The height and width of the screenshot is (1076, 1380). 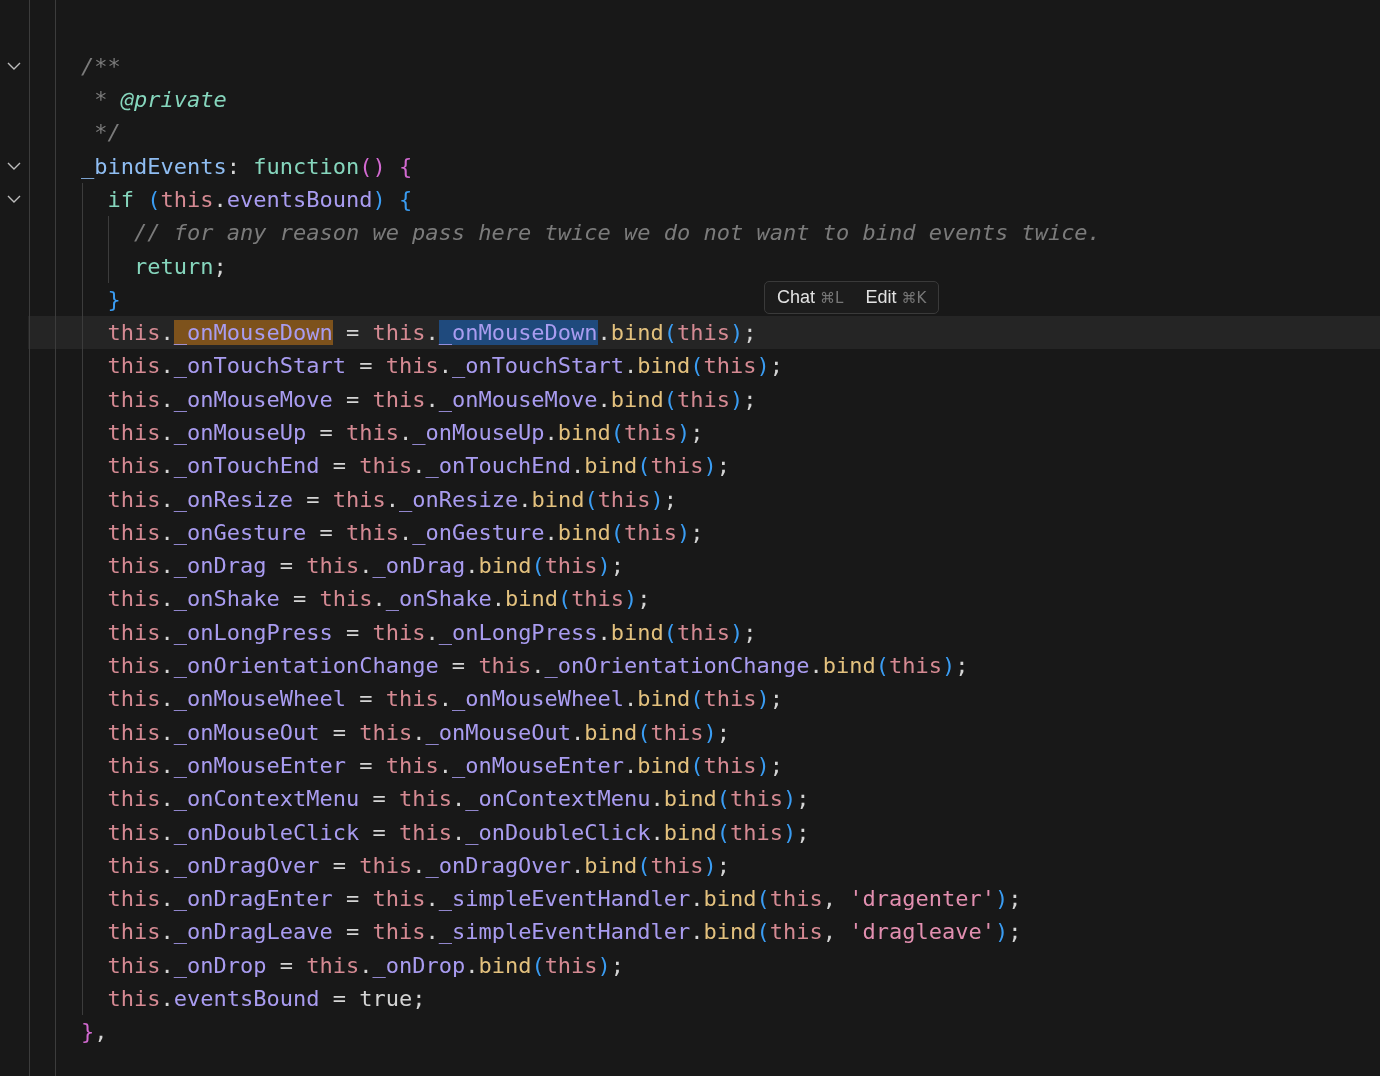 What do you see at coordinates (419, 466) in the screenshot?
I see `code-line: this._onTouchEnd = this._onTouchEnd.bind(this);` at bounding box center [419, 466].